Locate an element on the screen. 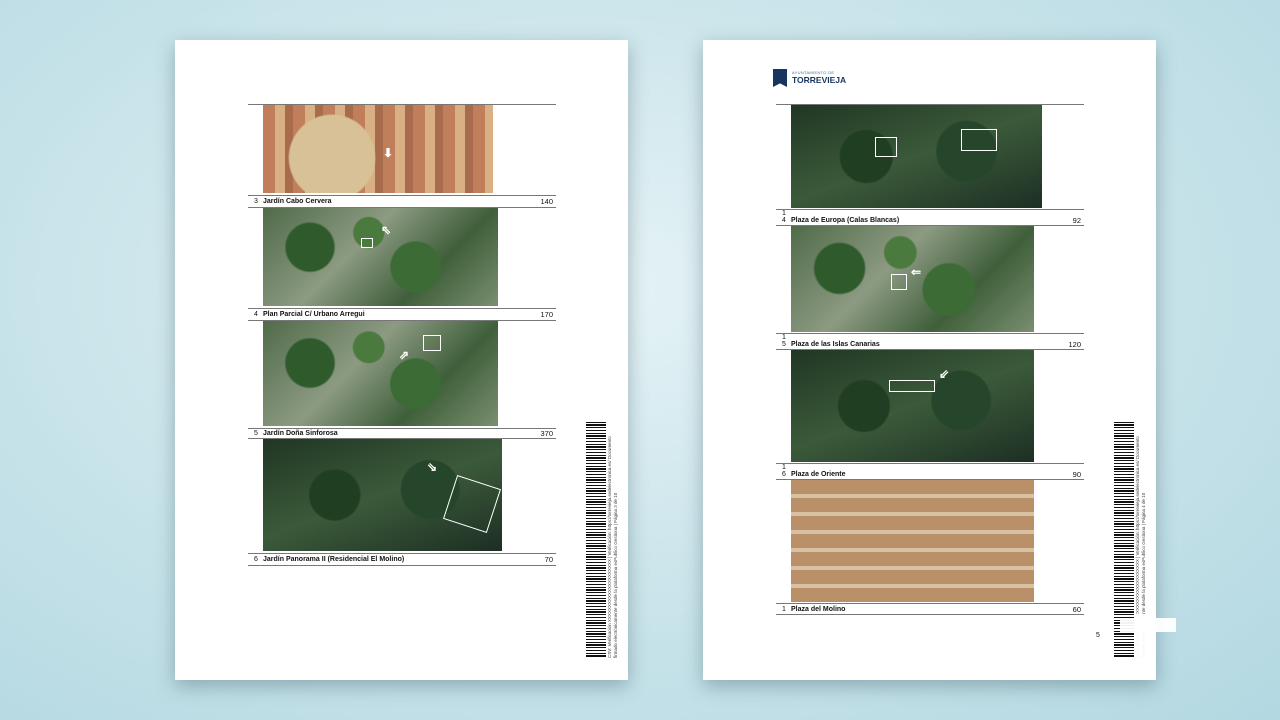  row-label: Plaza de Oriente is located at coordinates (818, 474).